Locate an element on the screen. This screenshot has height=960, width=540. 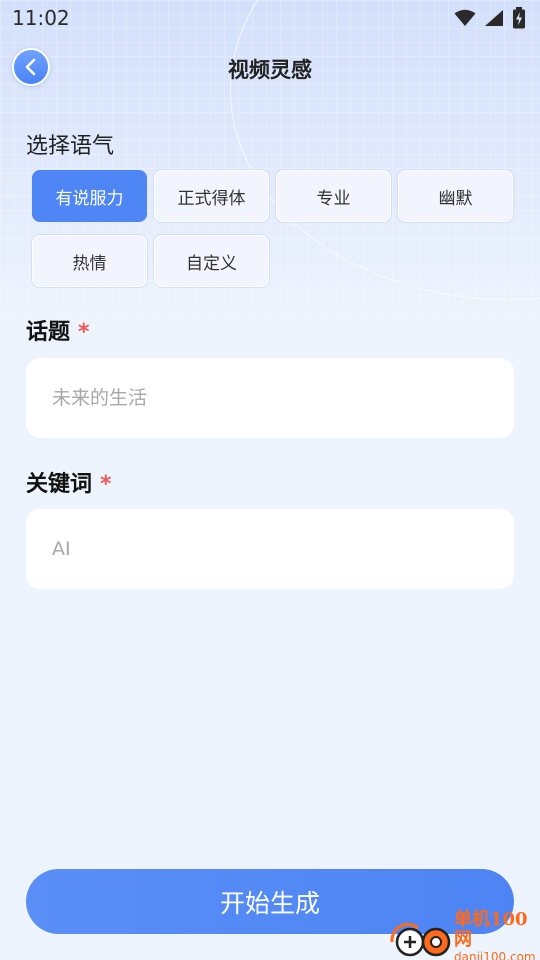
page-title: 视频灵感 is located at coordinates (270, 70).